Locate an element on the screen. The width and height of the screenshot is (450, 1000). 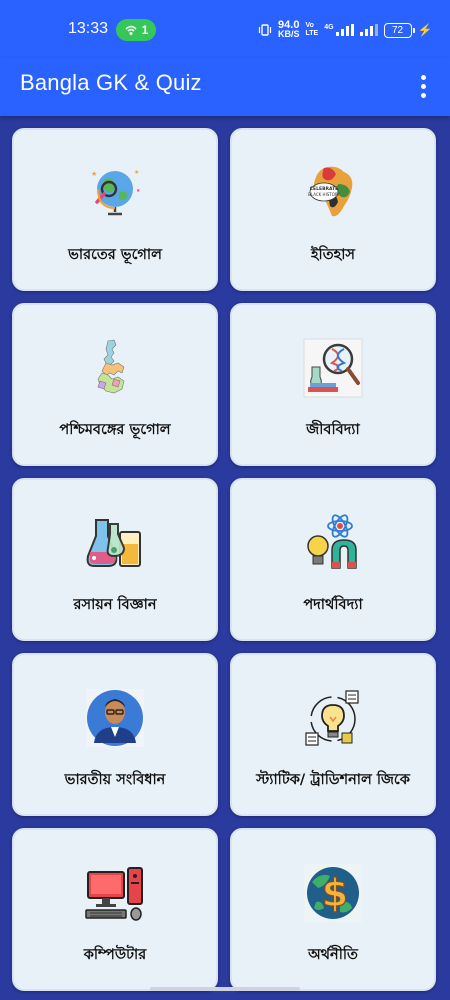
category-label: স্ট্যাটিক/ ট্রাডিশনাল জিকে is located at coordinates (333, 780).